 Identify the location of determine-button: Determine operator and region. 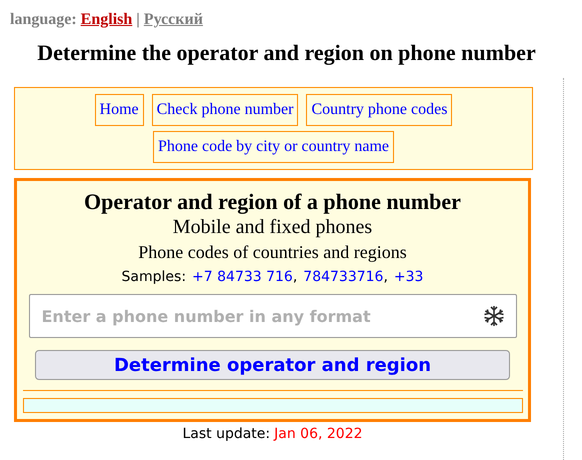
(272, 365).